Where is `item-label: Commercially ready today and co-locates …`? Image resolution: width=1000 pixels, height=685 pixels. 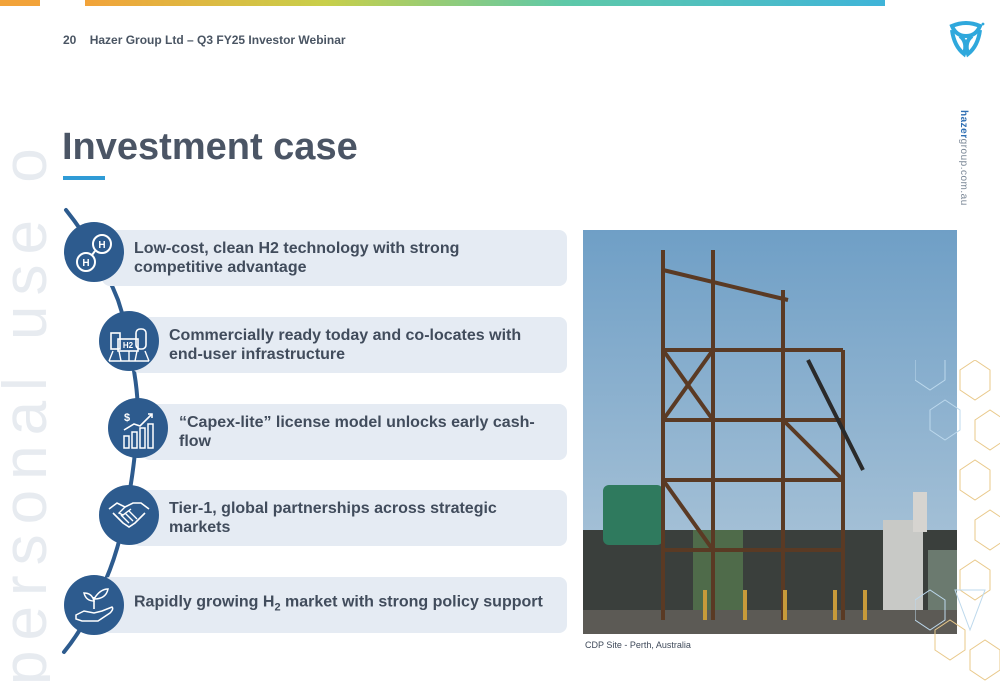 item-label: Commercially ready today and co-locates … is located at coordinates (345, 345).